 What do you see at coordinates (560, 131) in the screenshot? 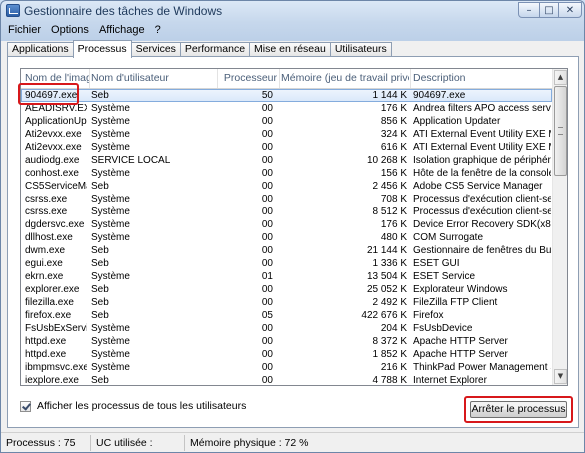
I see `scroll-thumb` at bounding box center [560, 131].